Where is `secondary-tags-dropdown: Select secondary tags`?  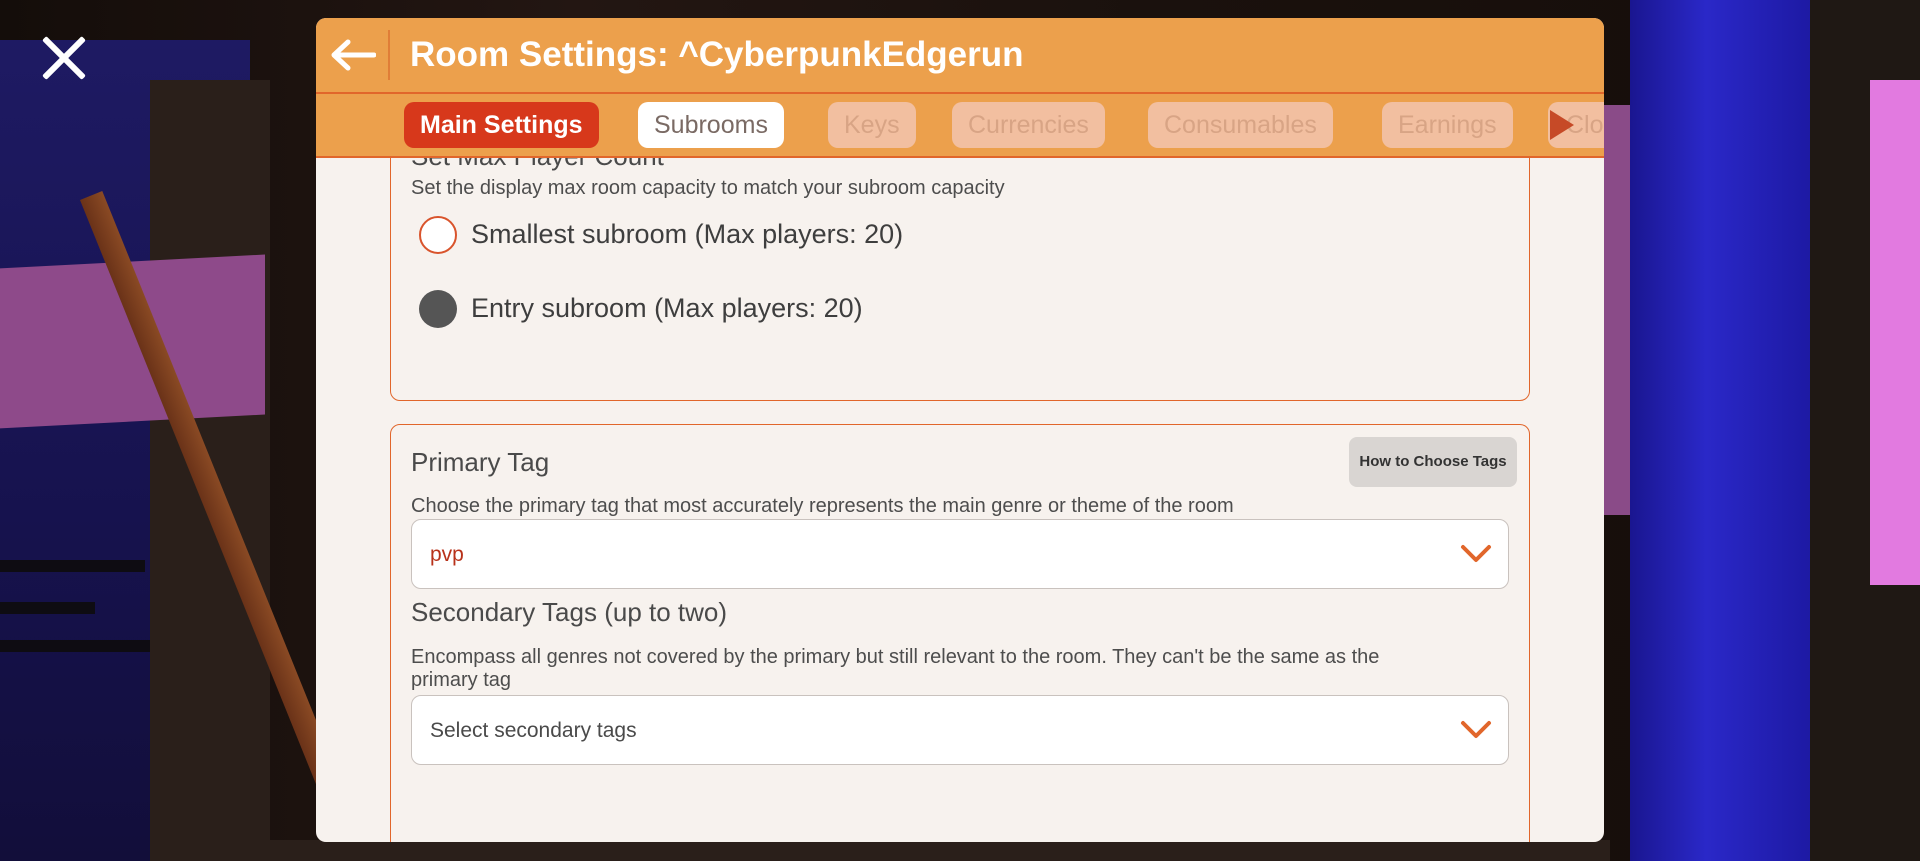 secondary-tags-dropdown: Select secondary tags is located at coordinates (960, 730).